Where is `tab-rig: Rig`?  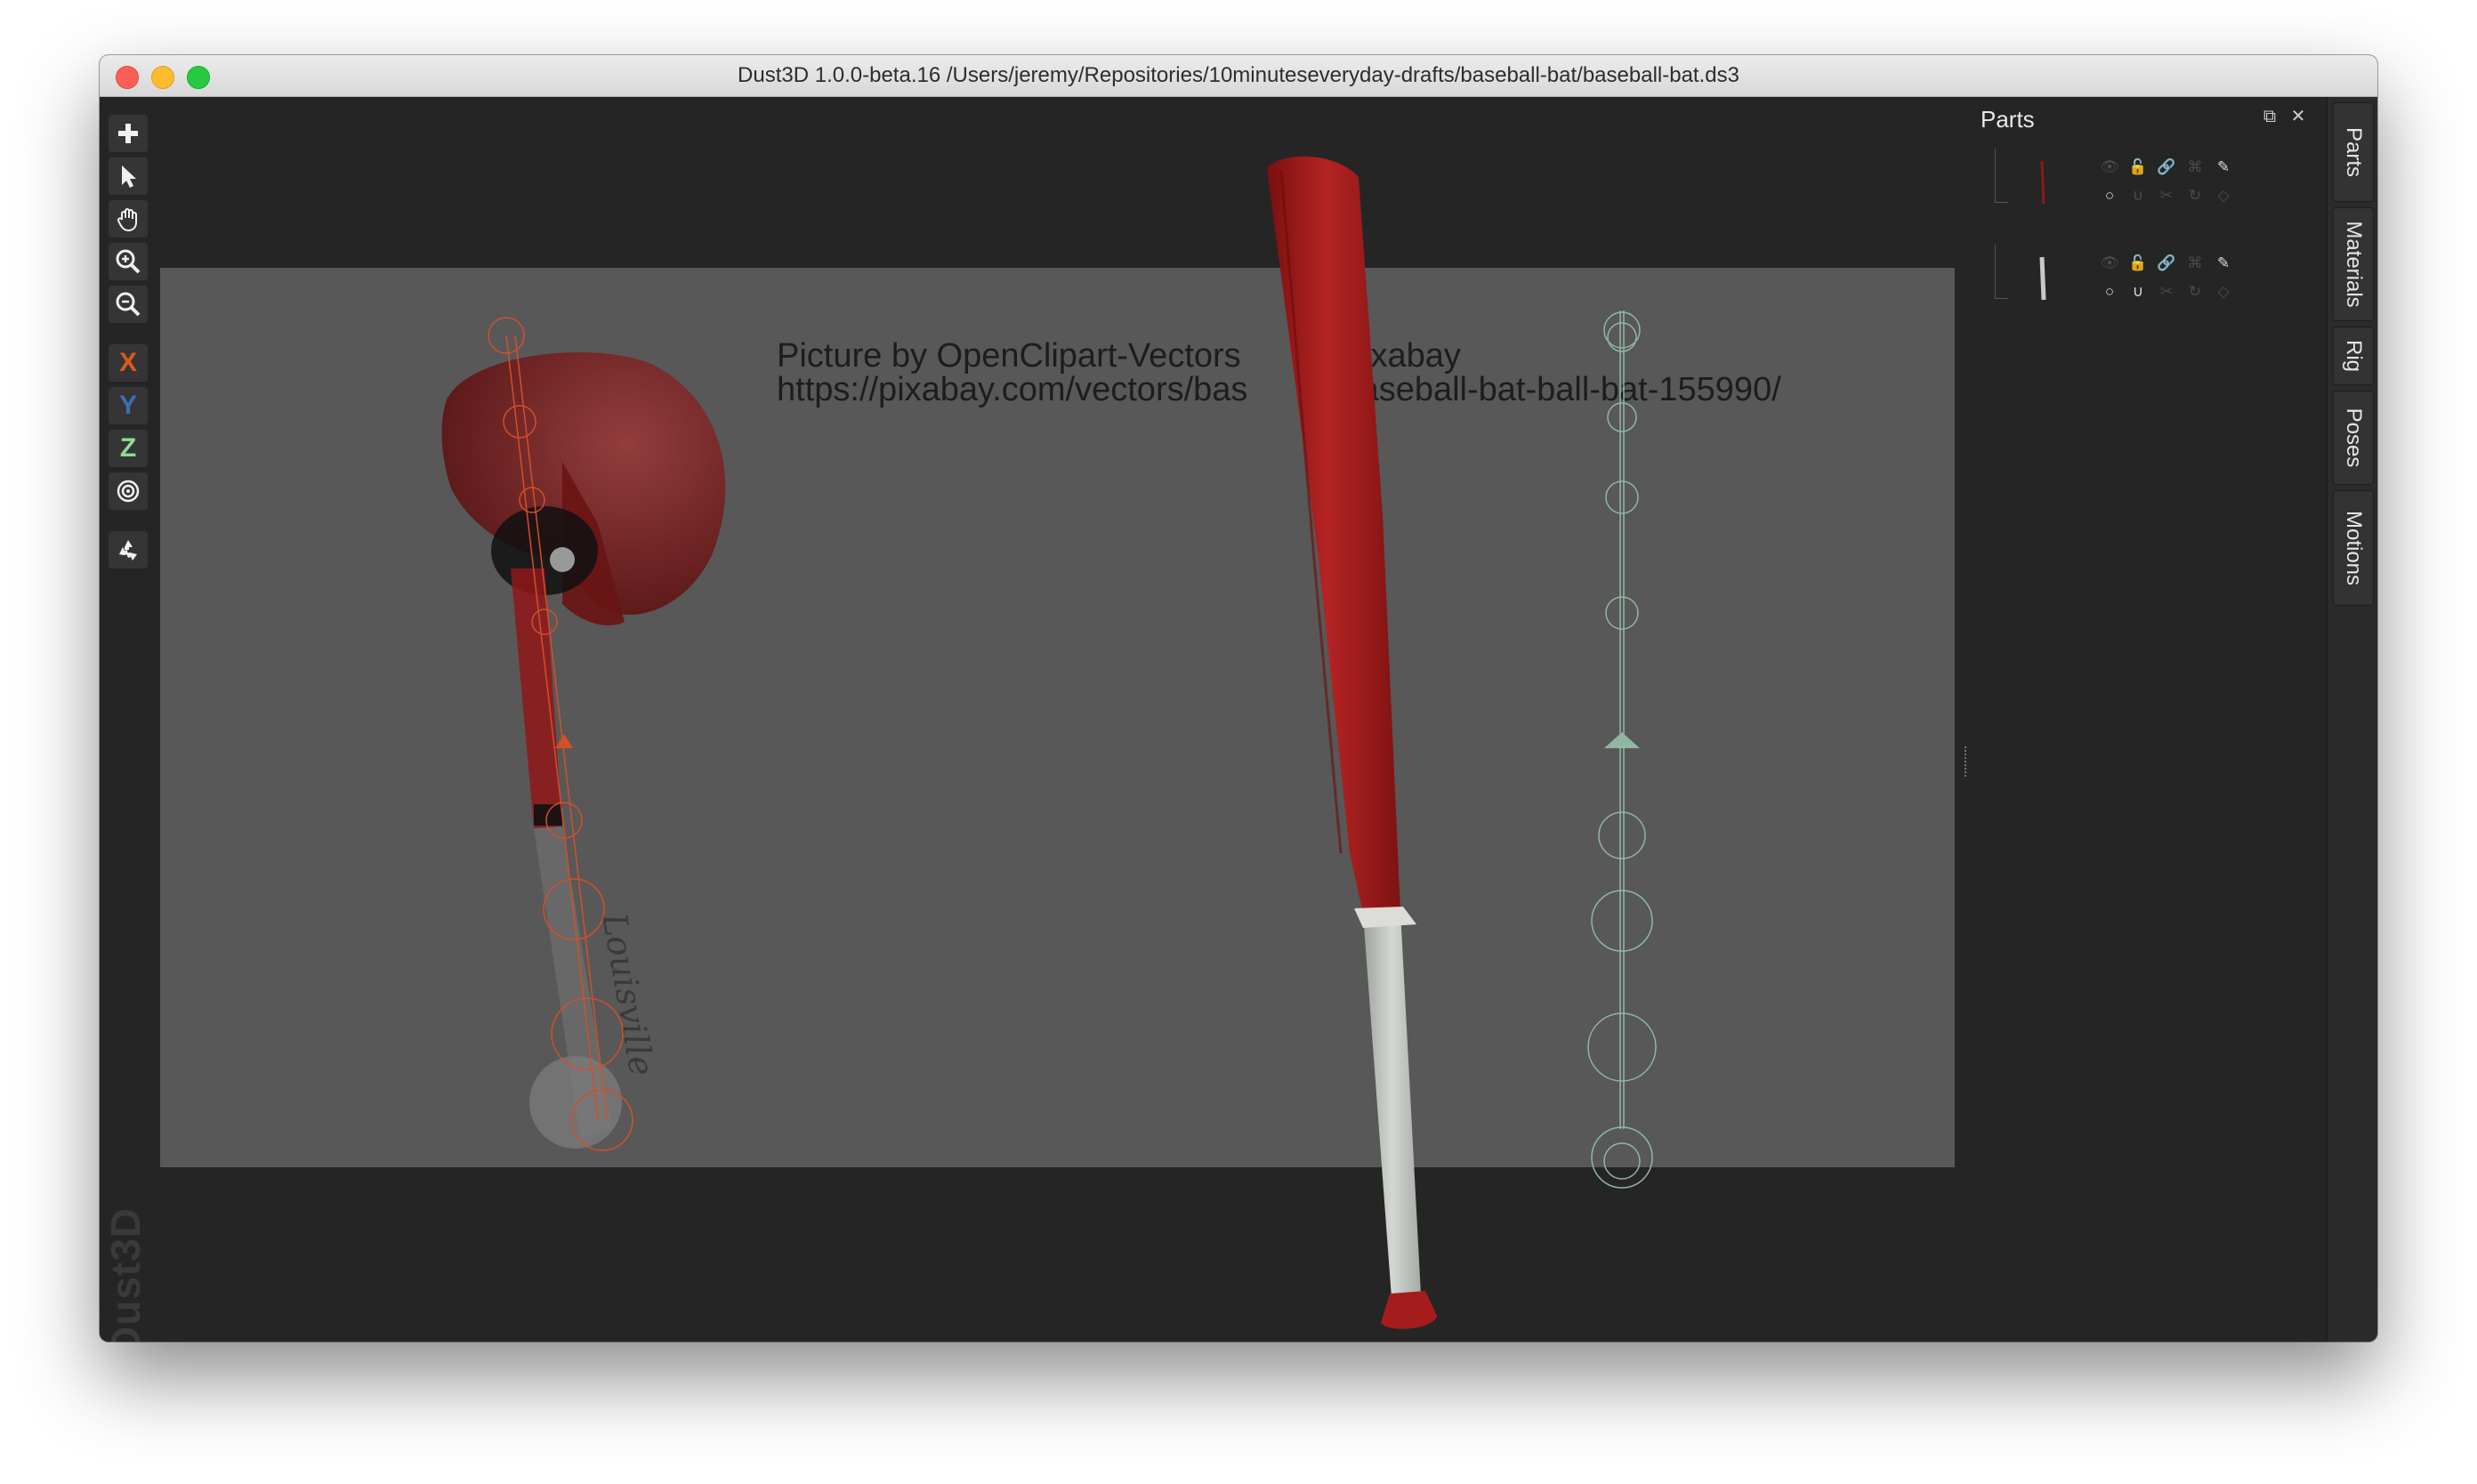
tab-rig: Rig is located at coordinates (2353, 356).